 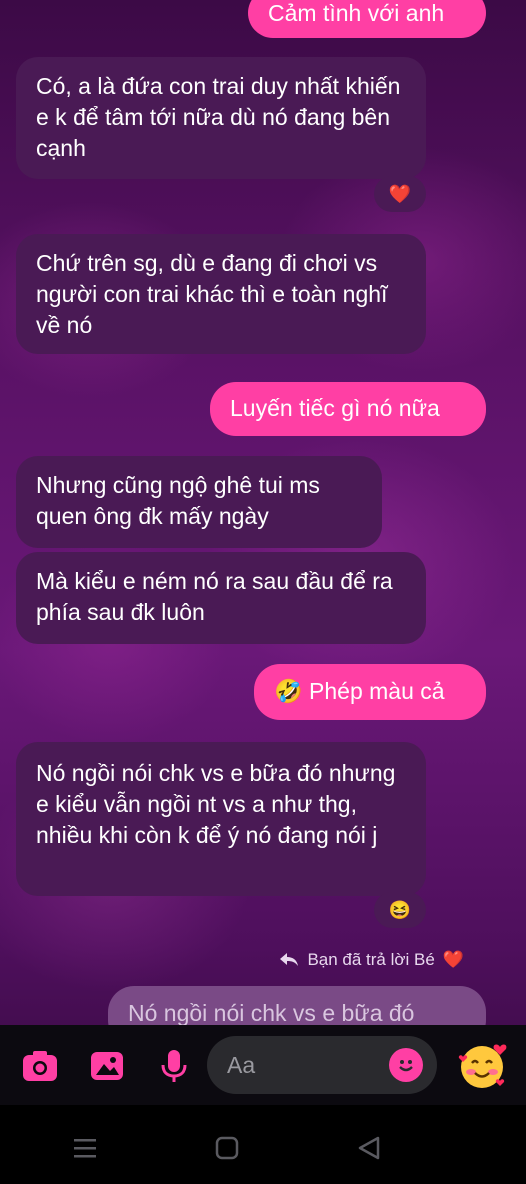 I want to click on emoji-picker-button, so click(x=406, y=1065).